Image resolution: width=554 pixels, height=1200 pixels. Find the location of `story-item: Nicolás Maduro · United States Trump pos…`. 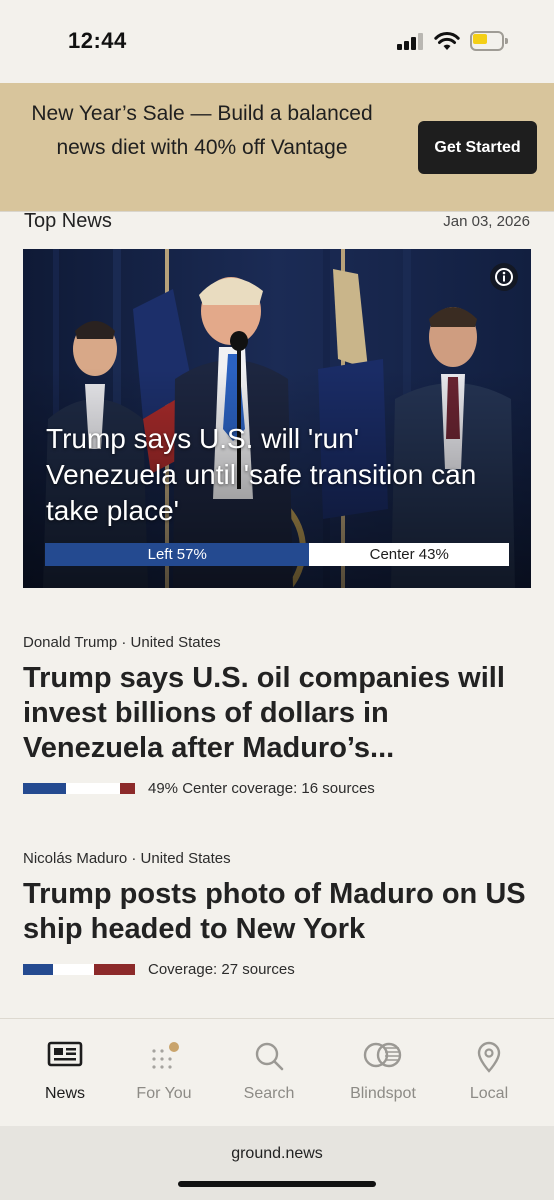

story-item: Nicolás Maduro · United States Trump pos… is located at coordinates (279, 914).